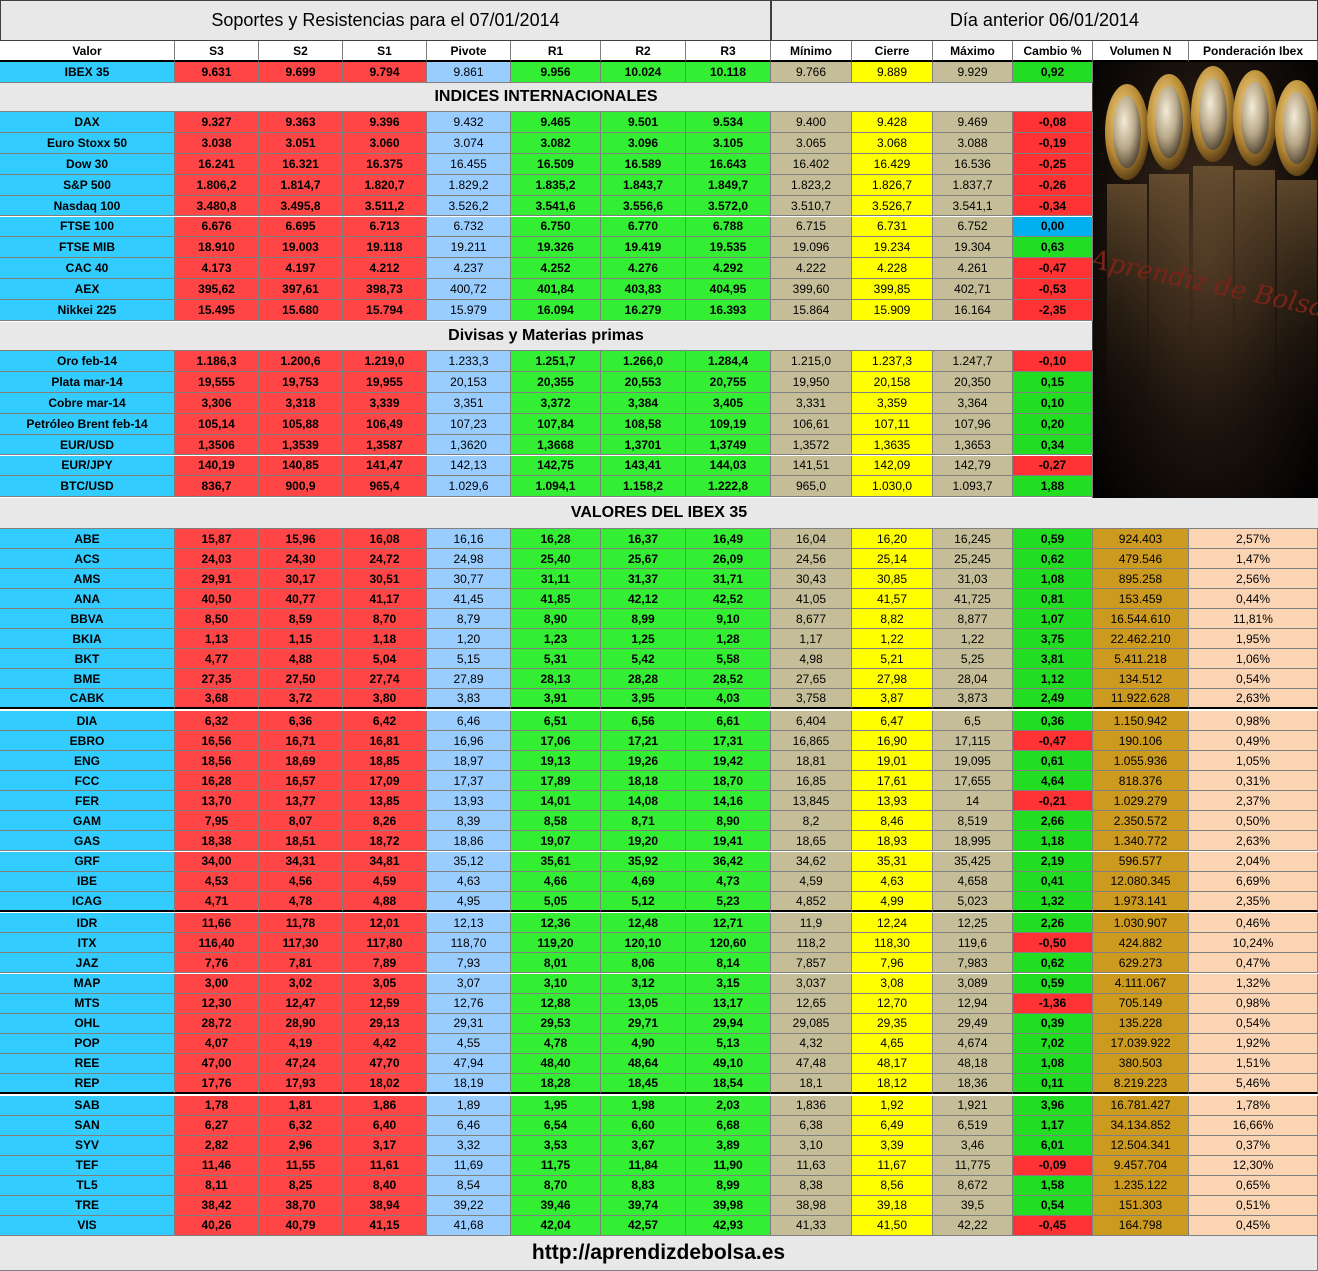 The width and height of the screenshot is (1318, 1271). What do you see at coordinates (1253, 1205) in the screenshot?
I see `cell-ponderacion: 0,51%` at bounding box center [1253, 1205].